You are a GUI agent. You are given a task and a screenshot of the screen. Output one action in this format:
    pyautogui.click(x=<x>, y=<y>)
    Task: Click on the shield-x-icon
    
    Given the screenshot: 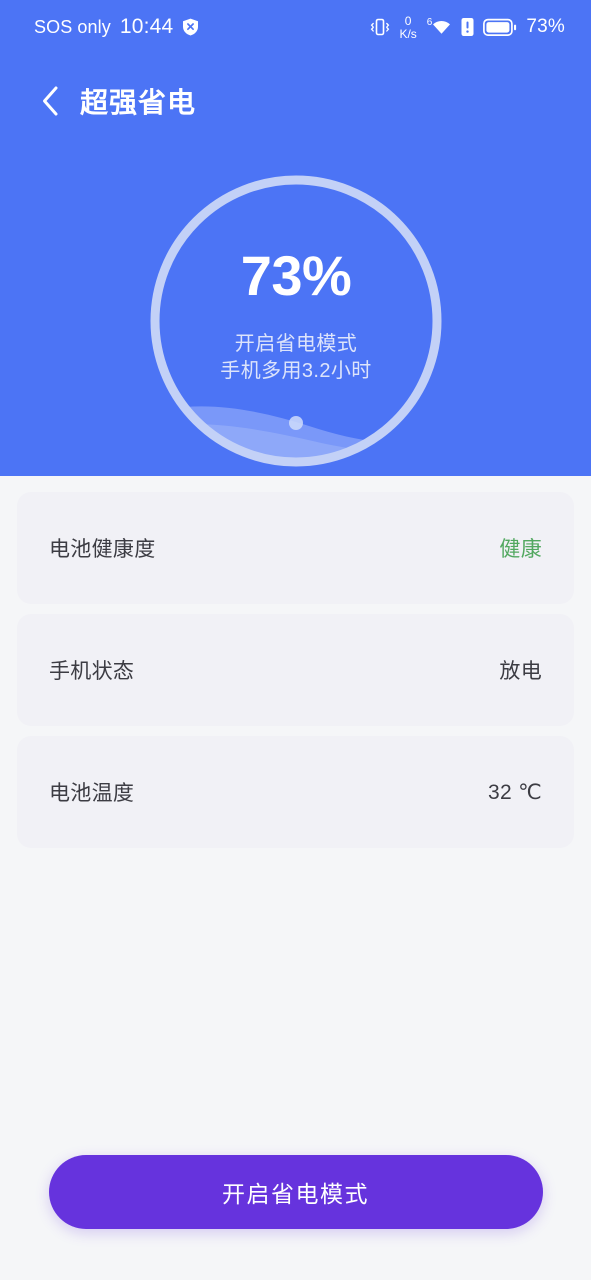 What is the action you would take?
    pyautogui.click(x=190, y=27)
    